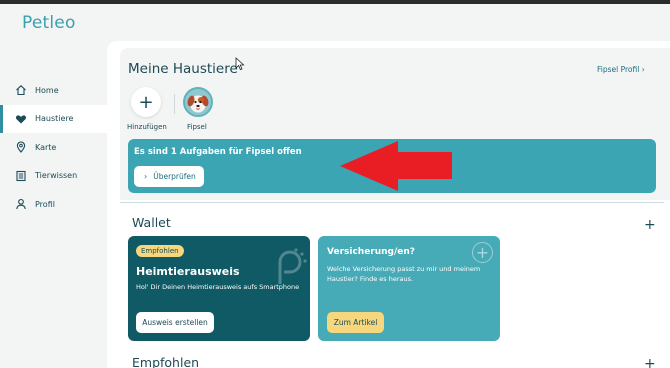 This screenshot has width=670, height=368. What do you see at coordinates (47, 90) in the screenshot?
I see `sidebar-item-label: Home` at bounding box center [47, 90].